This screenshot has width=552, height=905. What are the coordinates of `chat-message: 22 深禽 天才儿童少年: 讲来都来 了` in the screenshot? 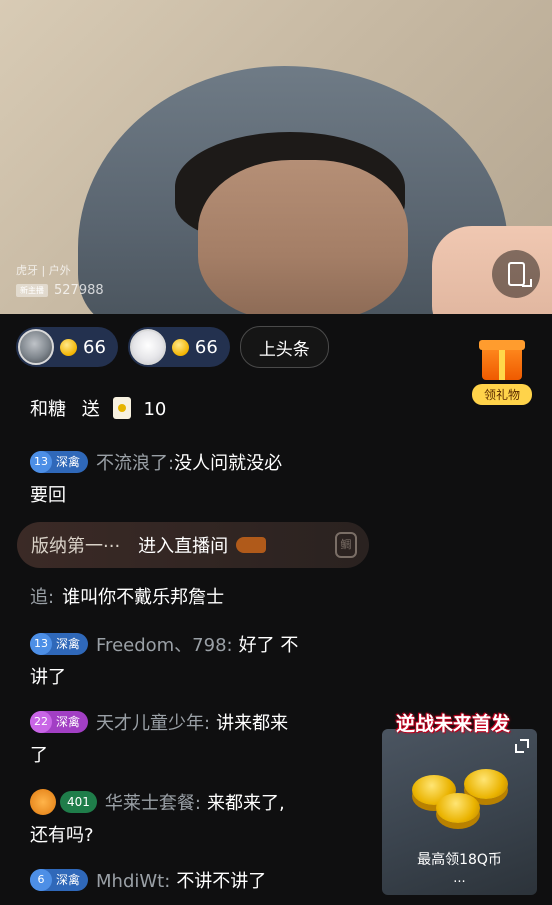 It's located at (159, 740).